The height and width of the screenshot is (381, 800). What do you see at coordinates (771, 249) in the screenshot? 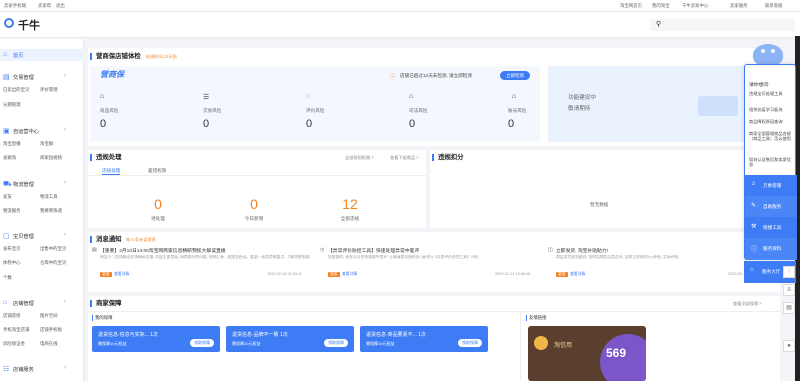
I see `assistant-action: ⓘ 服务资料` at bounding box center [771, 249].